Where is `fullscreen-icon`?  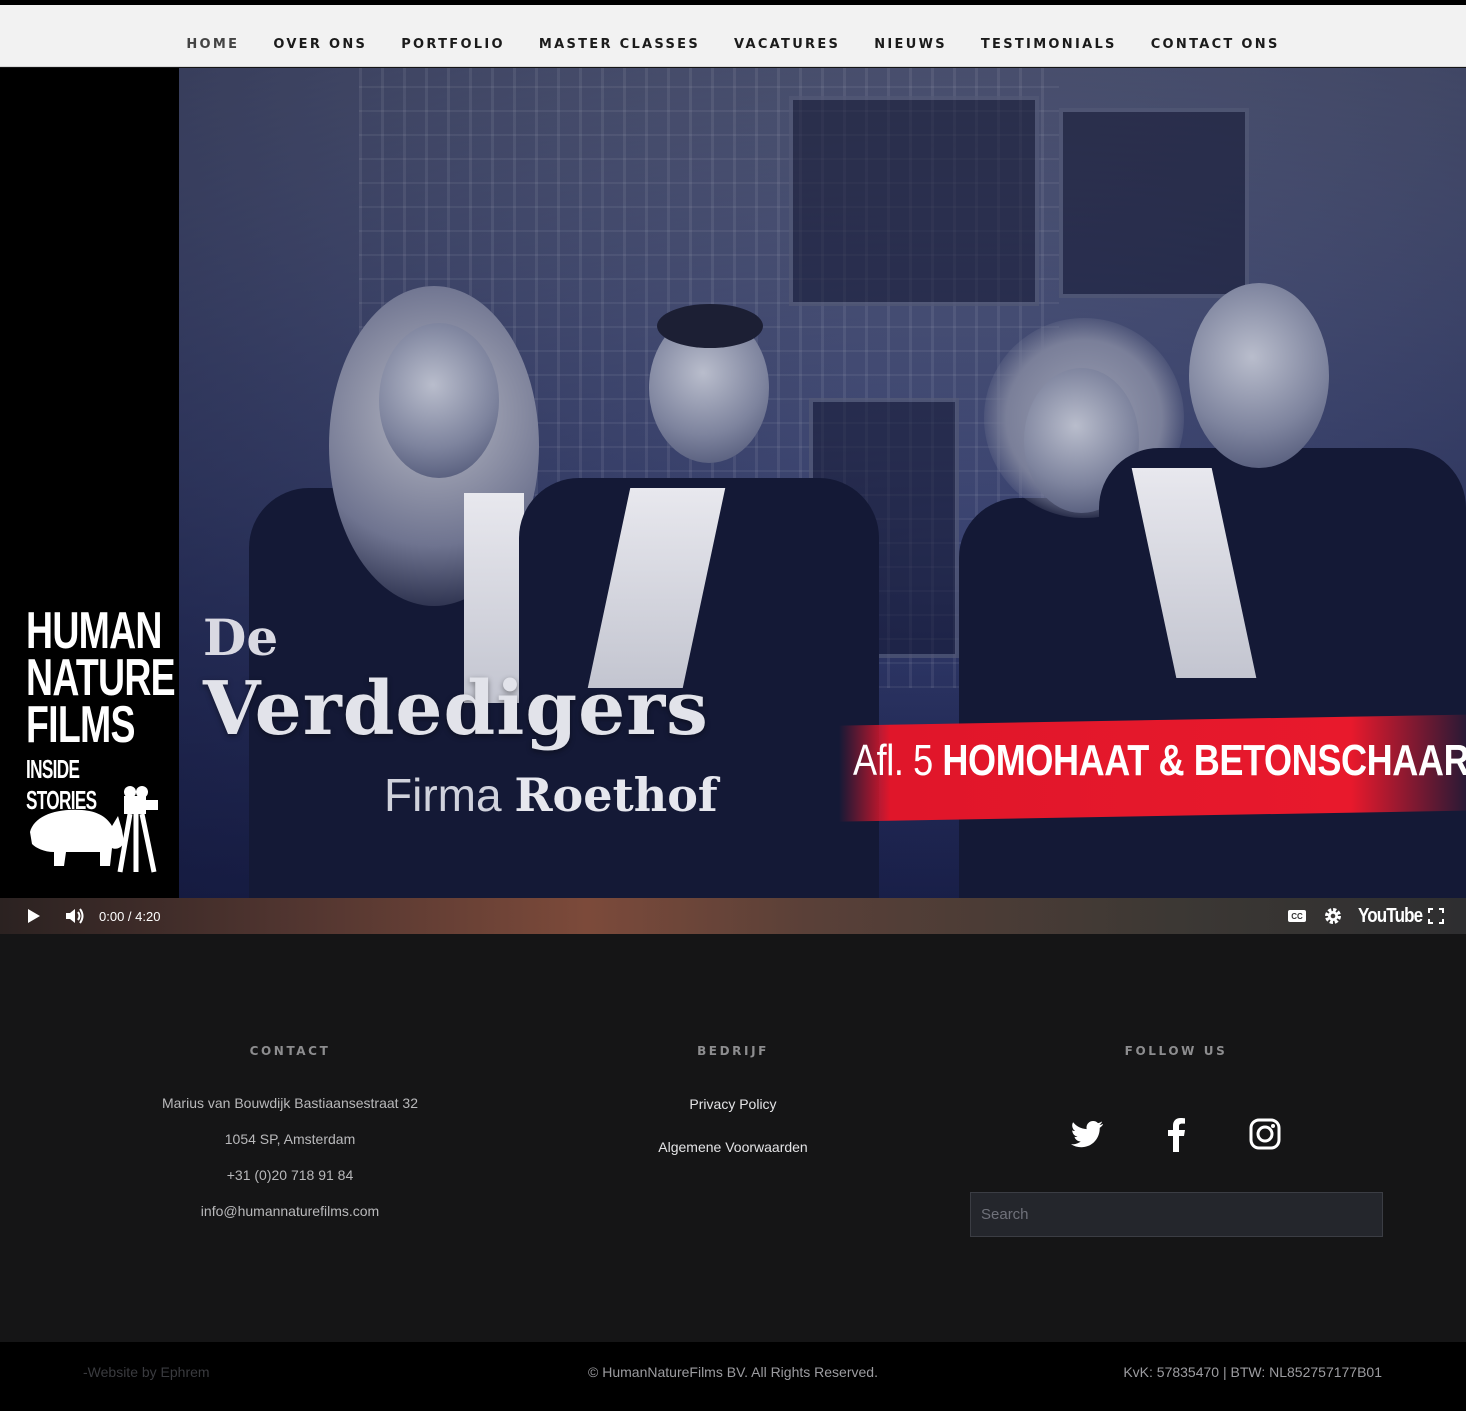 fullscreen-icon is located at coordinates (1436, 916).